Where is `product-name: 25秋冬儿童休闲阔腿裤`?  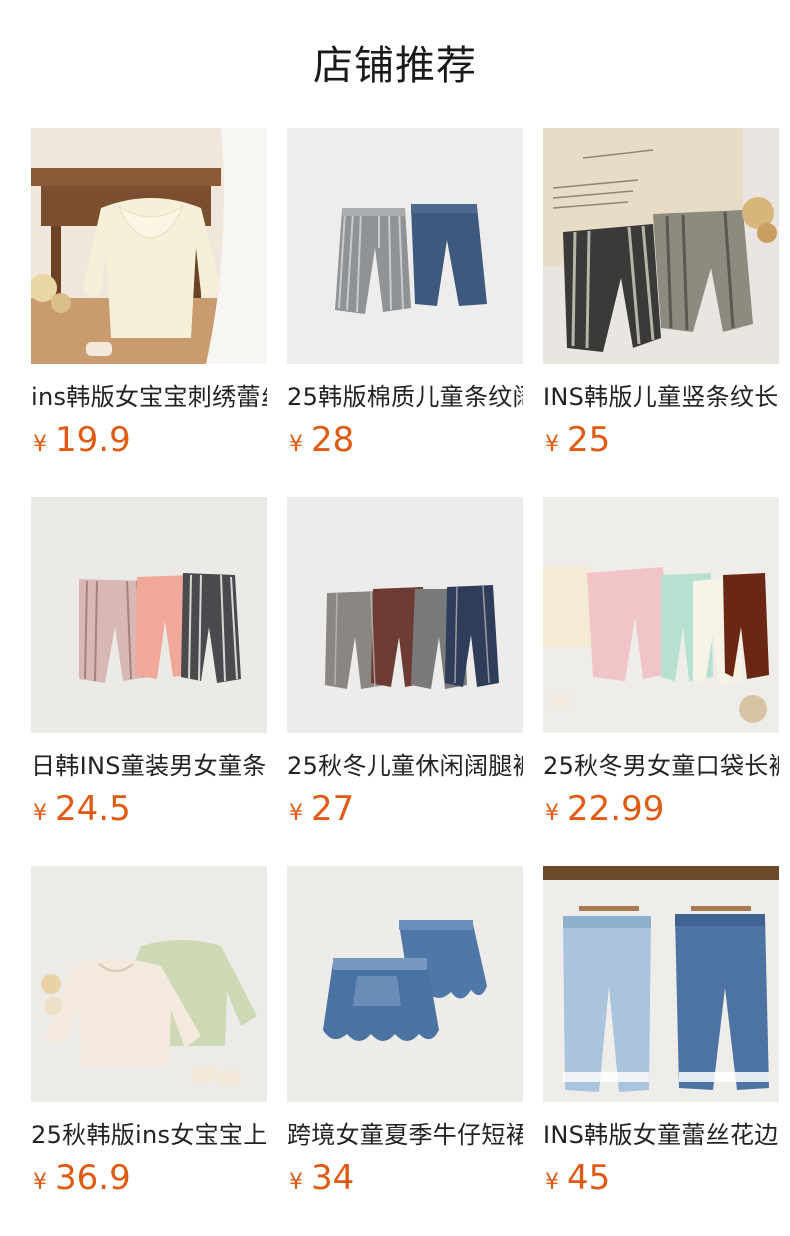
product-name: 25秋冬儿童休闲阔腿裤 is located at coordinates (405, 766).